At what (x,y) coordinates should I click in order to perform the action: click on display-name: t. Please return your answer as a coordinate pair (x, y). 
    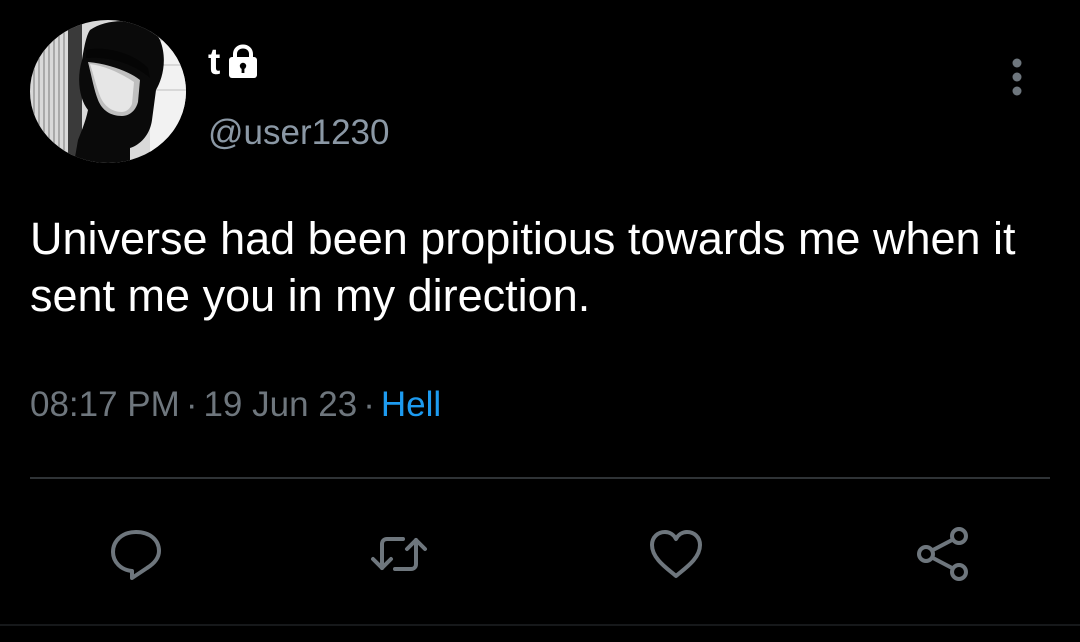
    Looking at the image, I should click on (214, 62).